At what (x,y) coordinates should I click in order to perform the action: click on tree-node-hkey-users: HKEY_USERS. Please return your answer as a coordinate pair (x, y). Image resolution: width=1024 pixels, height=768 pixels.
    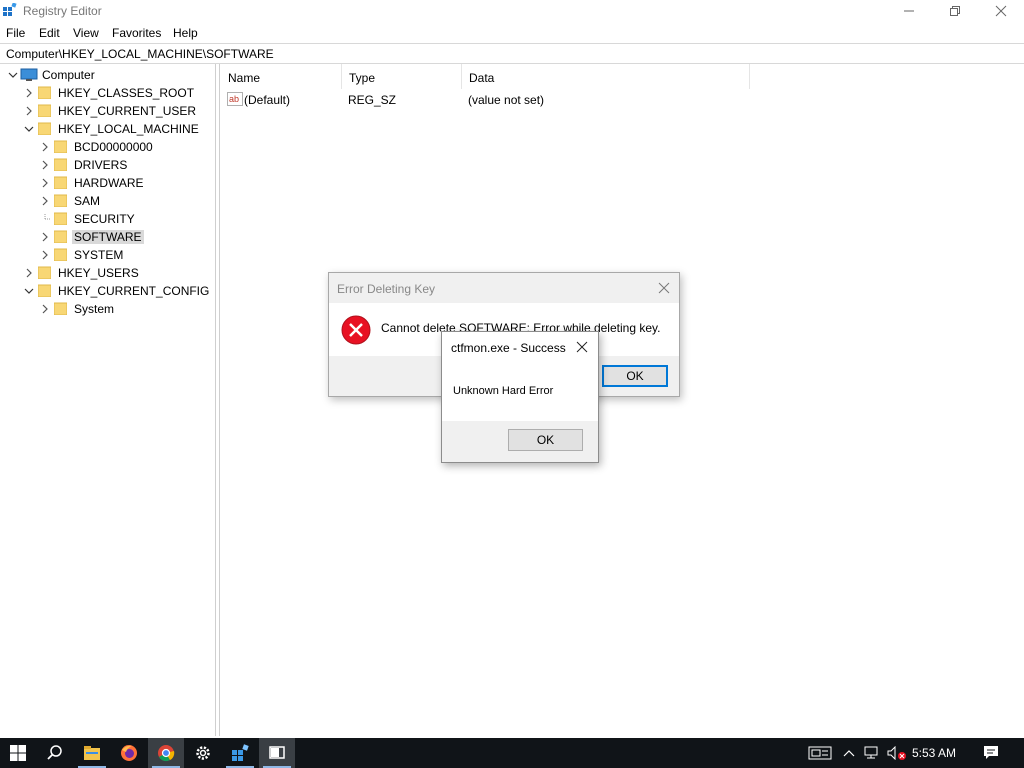
    Looking at the image, I should click on (119, 273).